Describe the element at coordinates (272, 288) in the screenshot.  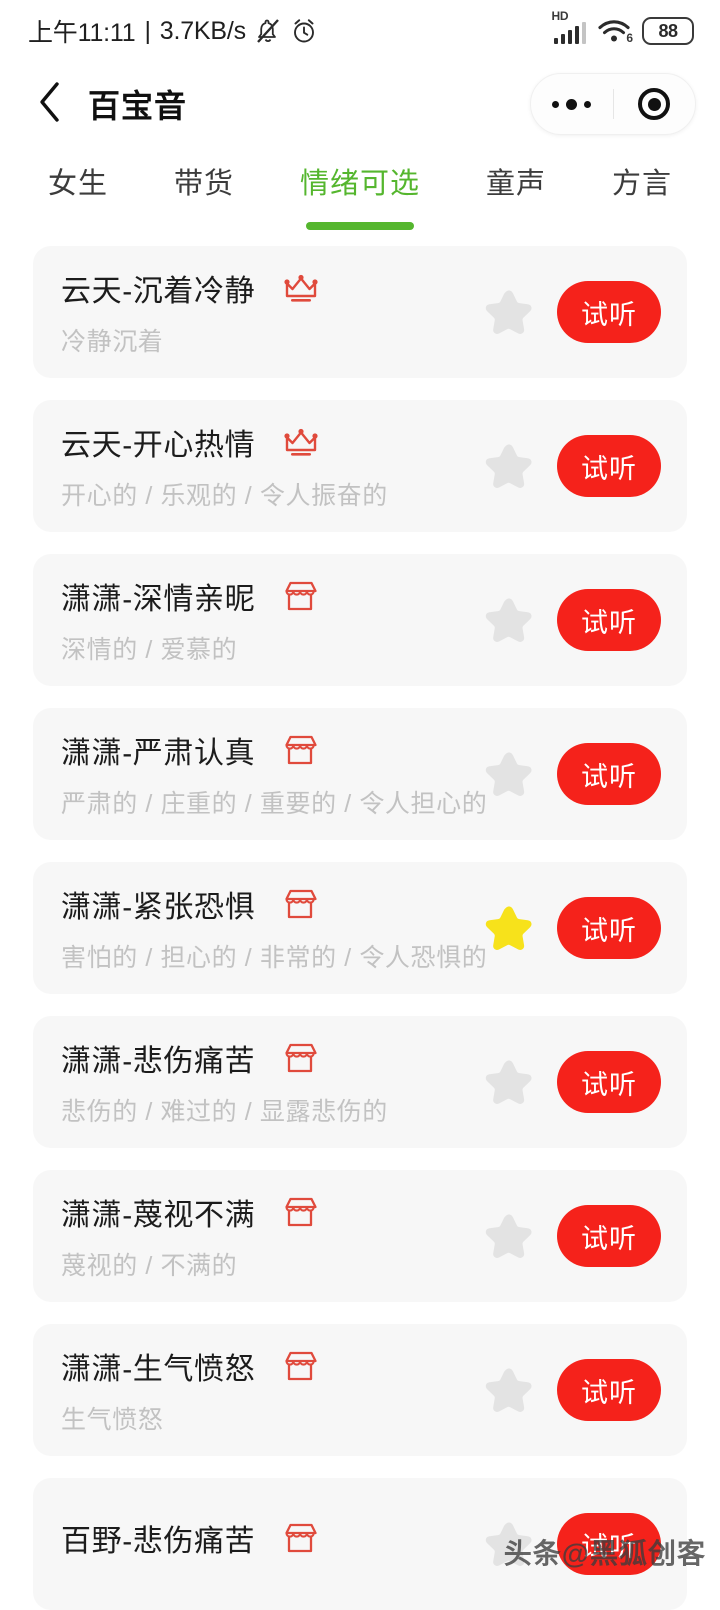
I see `voice-item-title-row: 云天-沉着冷静` at that location.